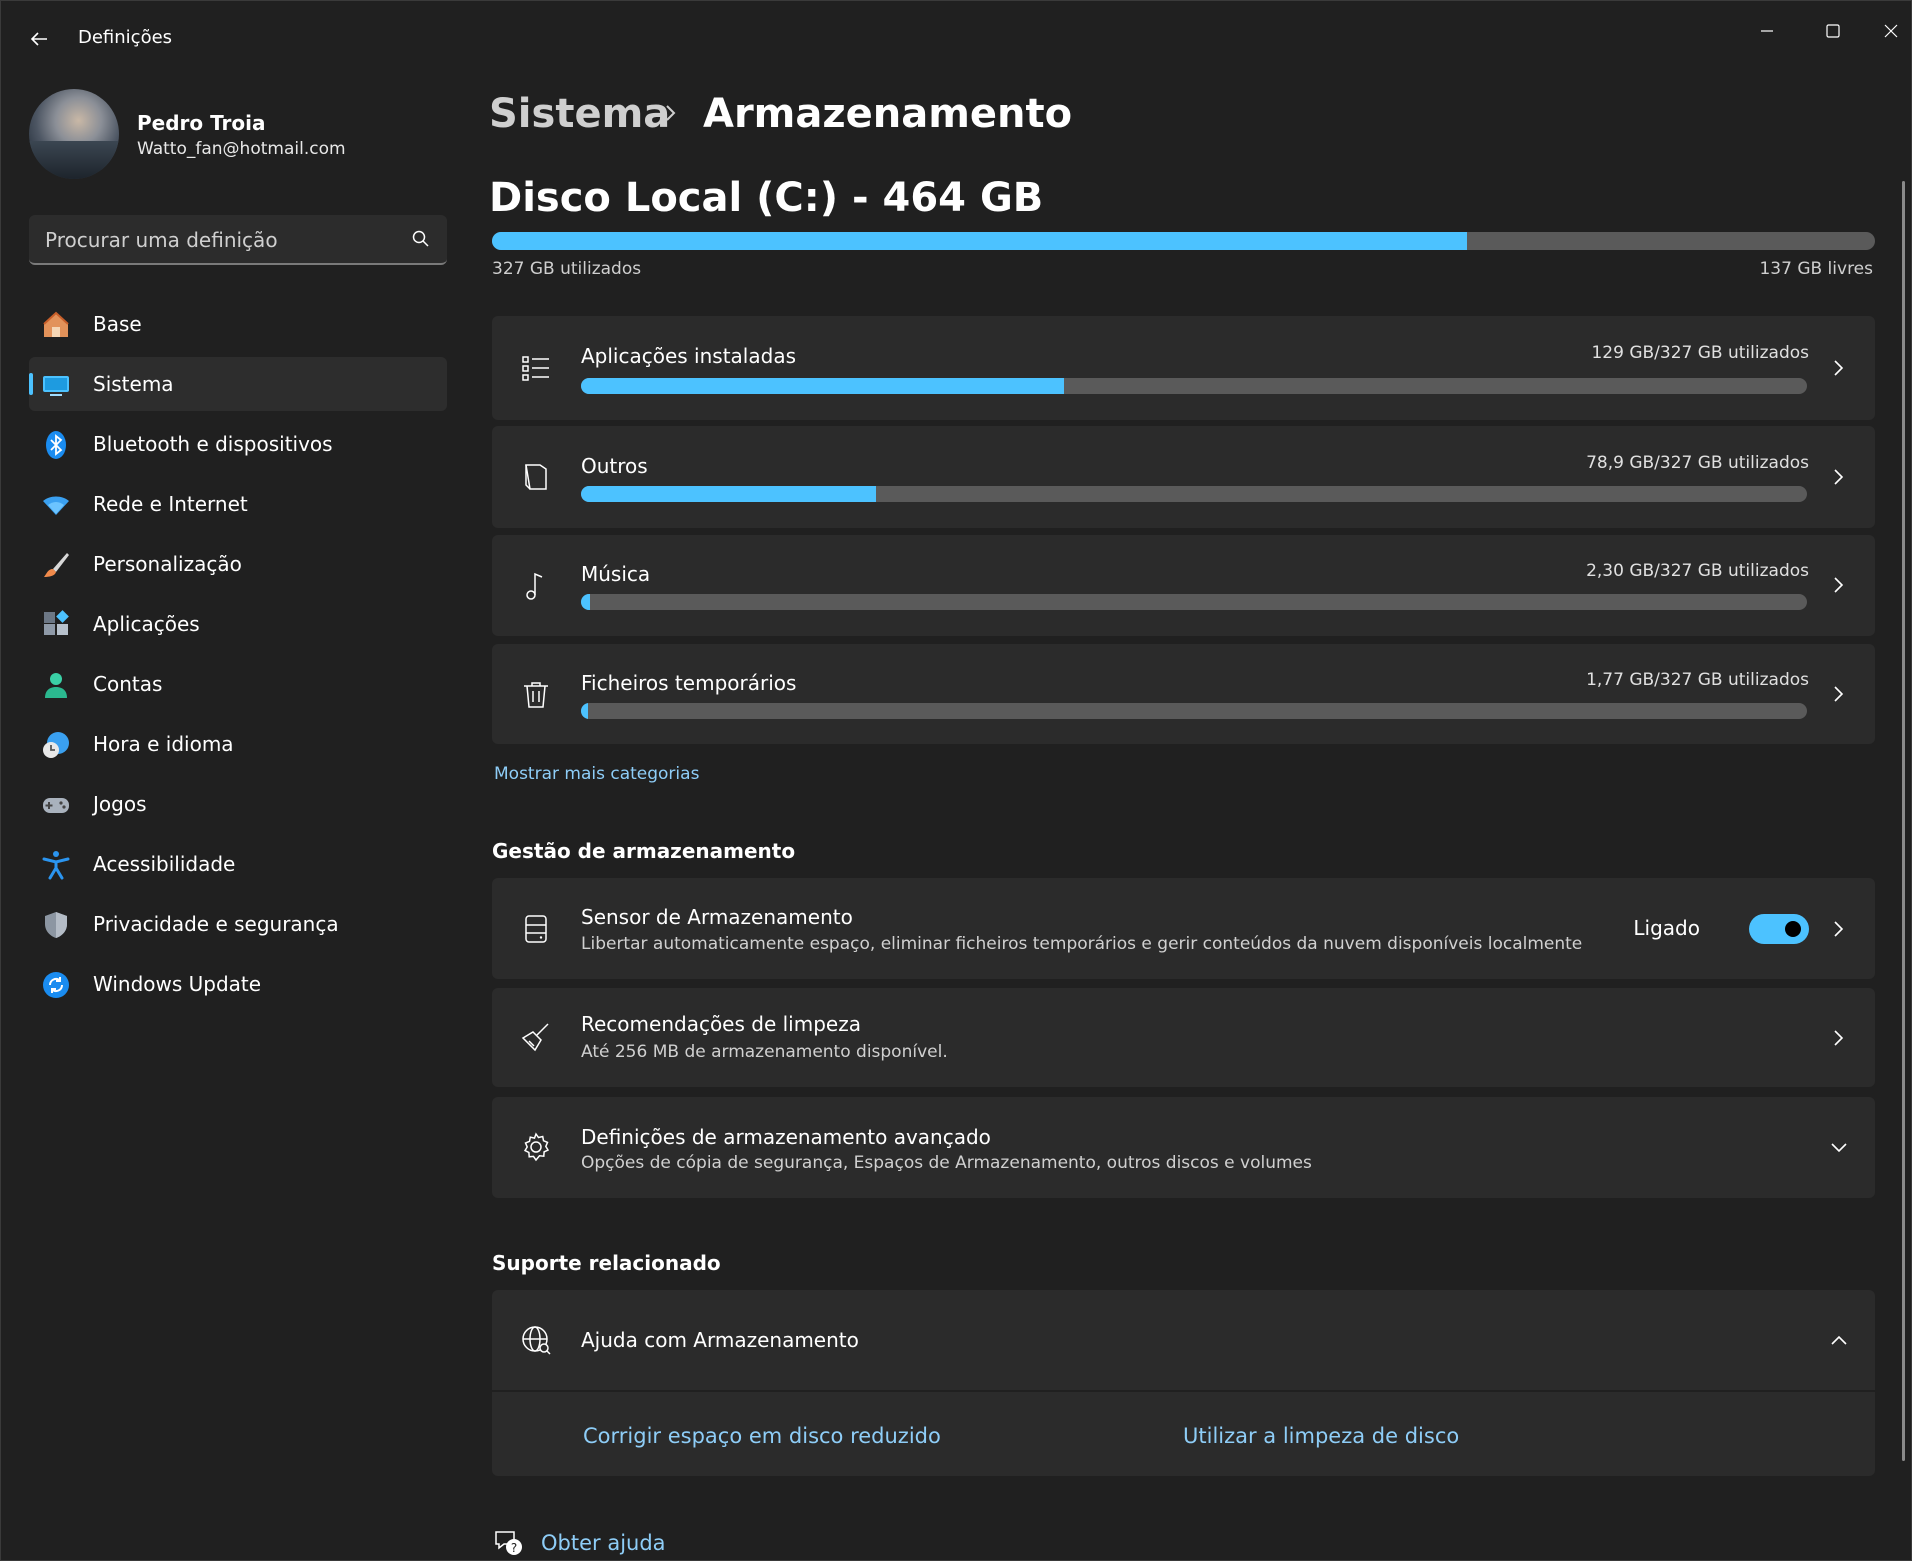  I want to click on user-profile: Pedro Troia Watto_fan@hotmail.com, so click(239, 135).